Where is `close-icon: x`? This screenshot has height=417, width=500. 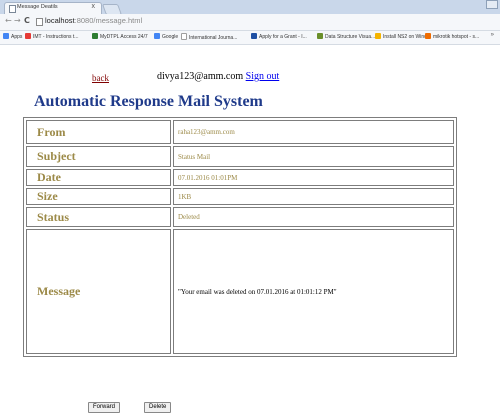 close-icon: x is located at coordinates (94, 6).